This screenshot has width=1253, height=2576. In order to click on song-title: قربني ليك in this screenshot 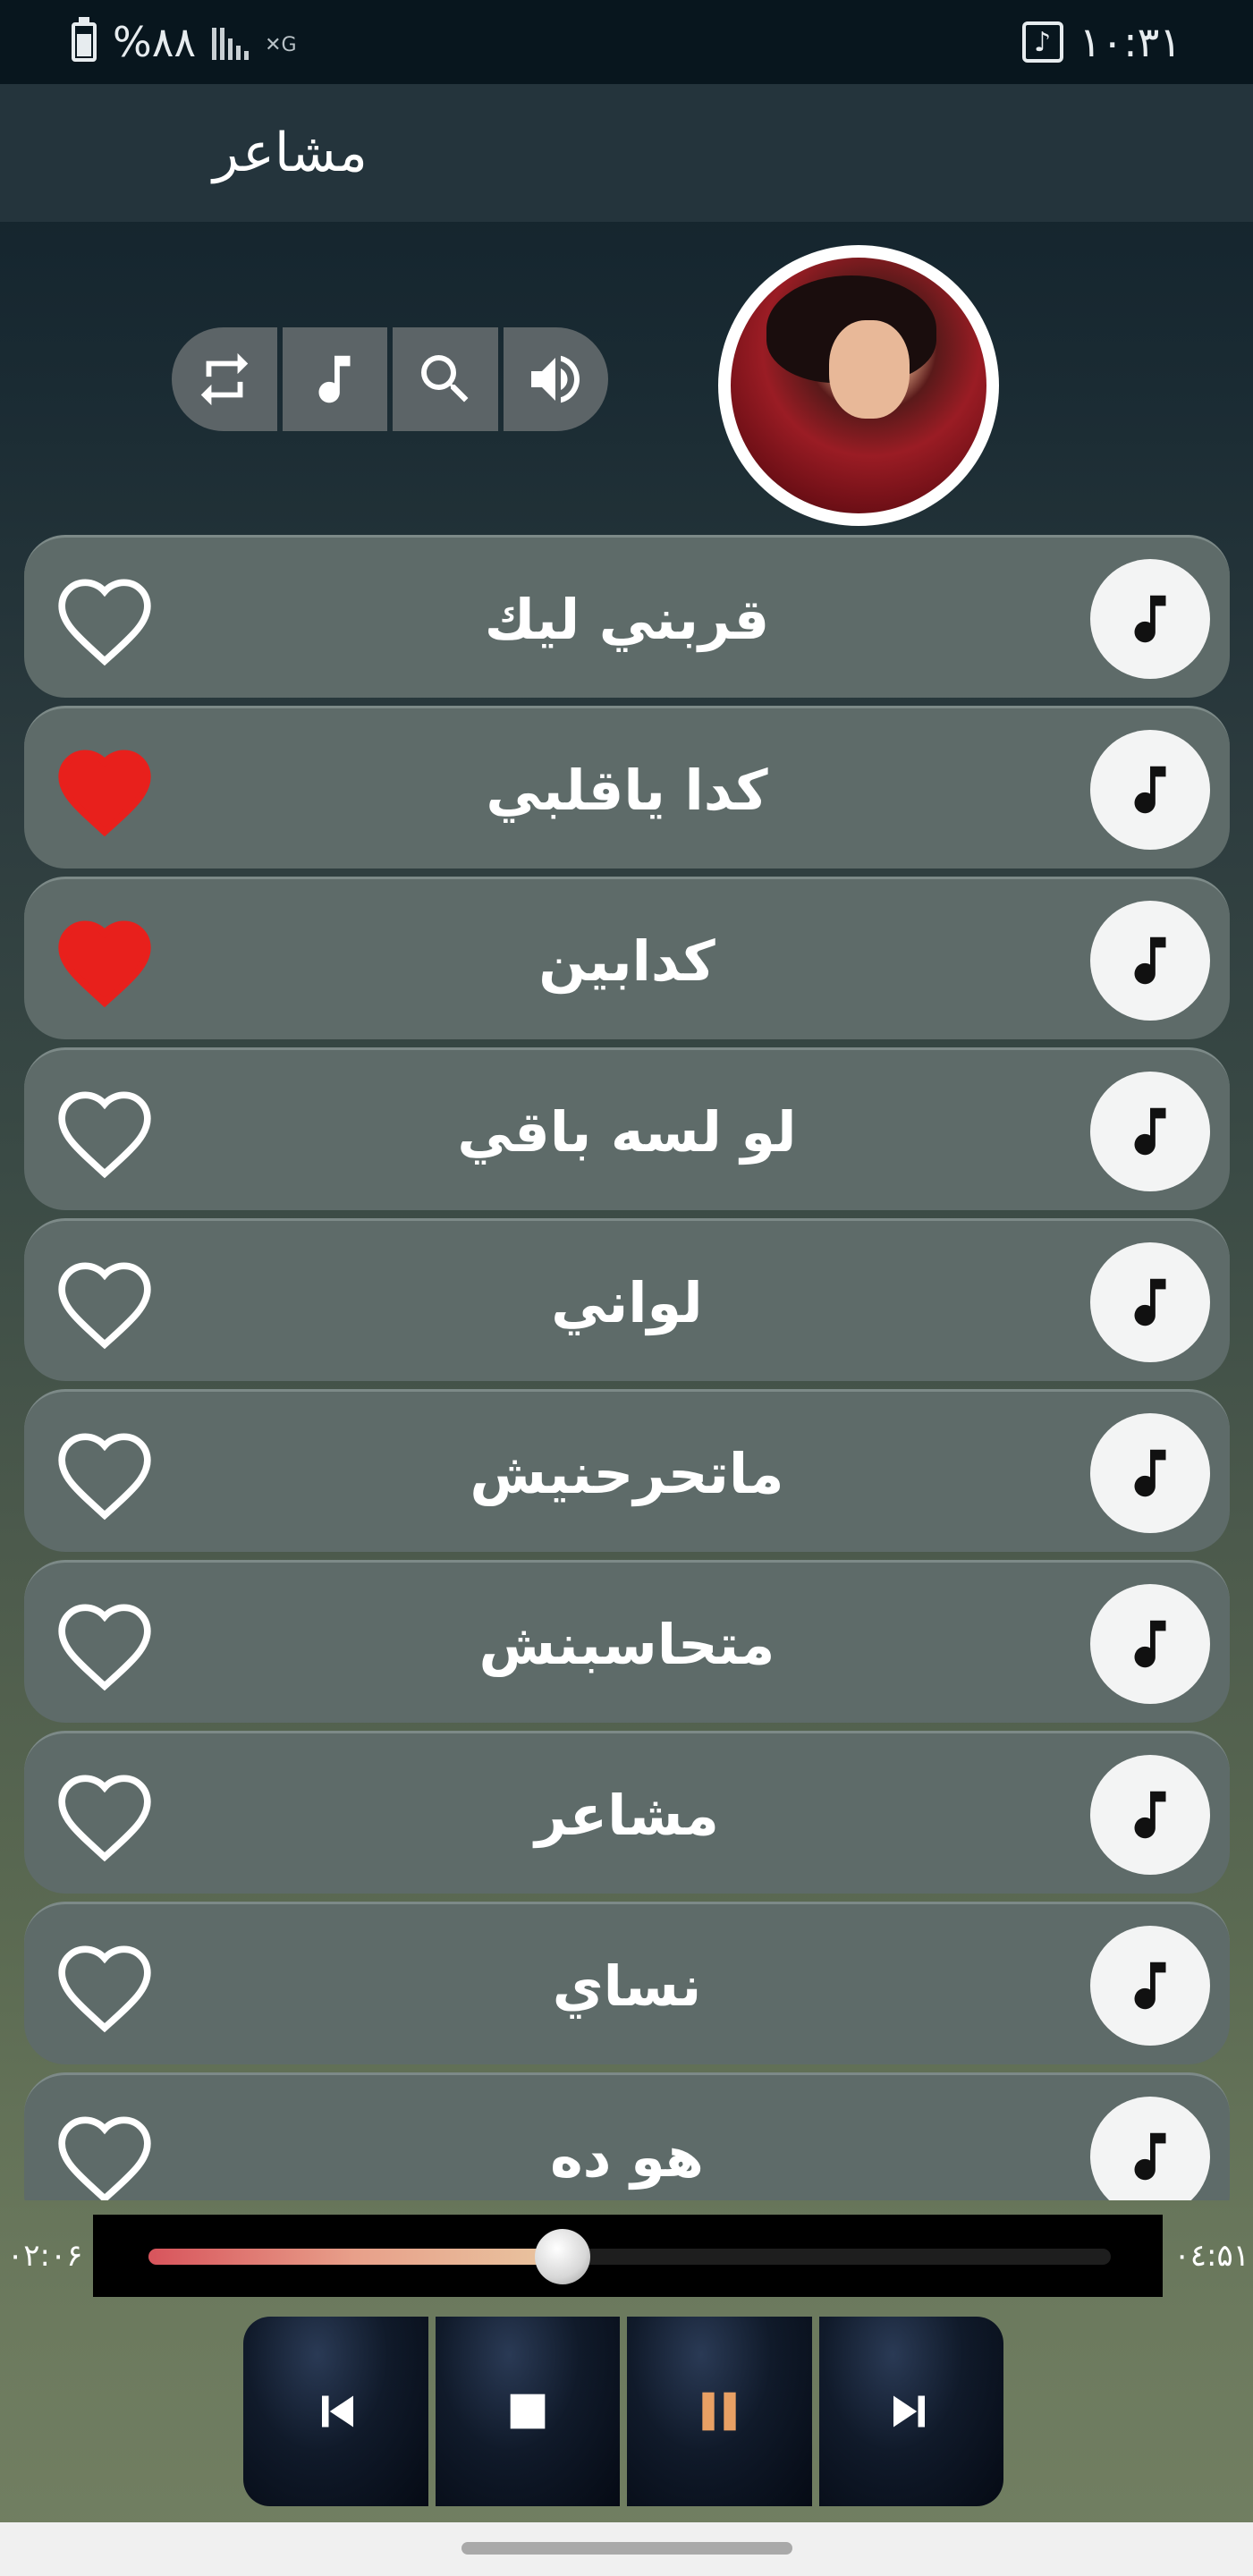, I will do `click(627, 619)`.